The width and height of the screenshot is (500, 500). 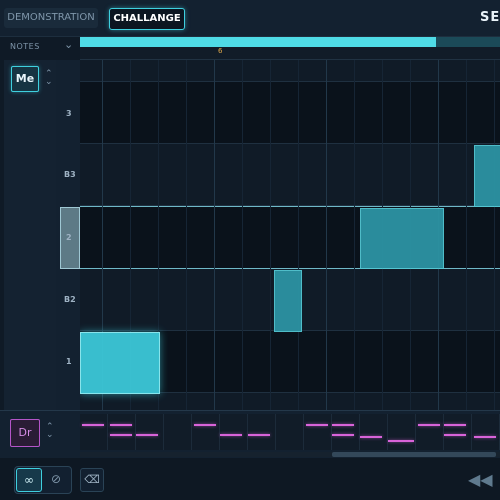 I want to click on key-label-b3: B3, so click(x=70, y=174).